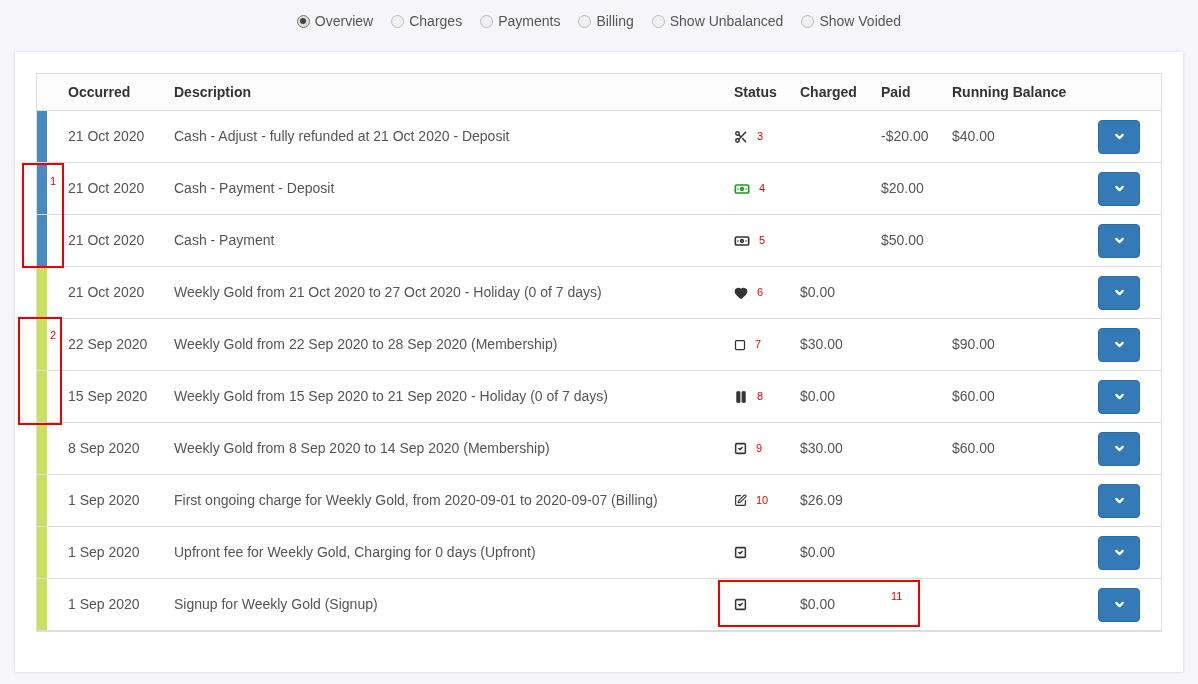 The height and width of the screenshot is (684, 1198). What do you see at coordinates (762, 189) in the screenshot?
I see `annotation-number: 4` at bounding box center [762, 189].